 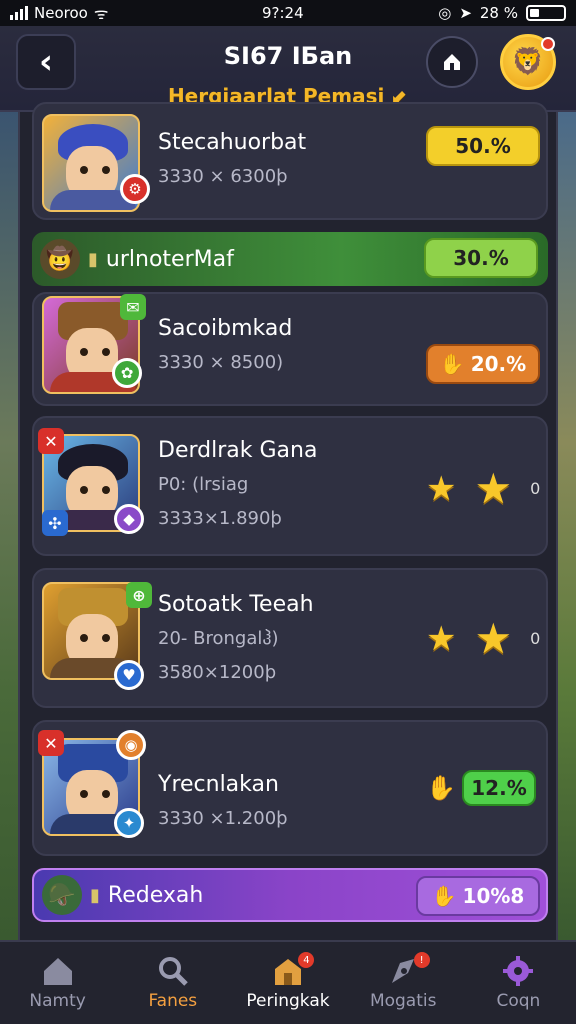 What do you see at coordinates (290, 788) in the screenshot?
I see `list-item: ✕ ◉ ✦ Yrecnlakan 3330 ×1.200þ ✋ 12.%` at bounding box center [290, 788].